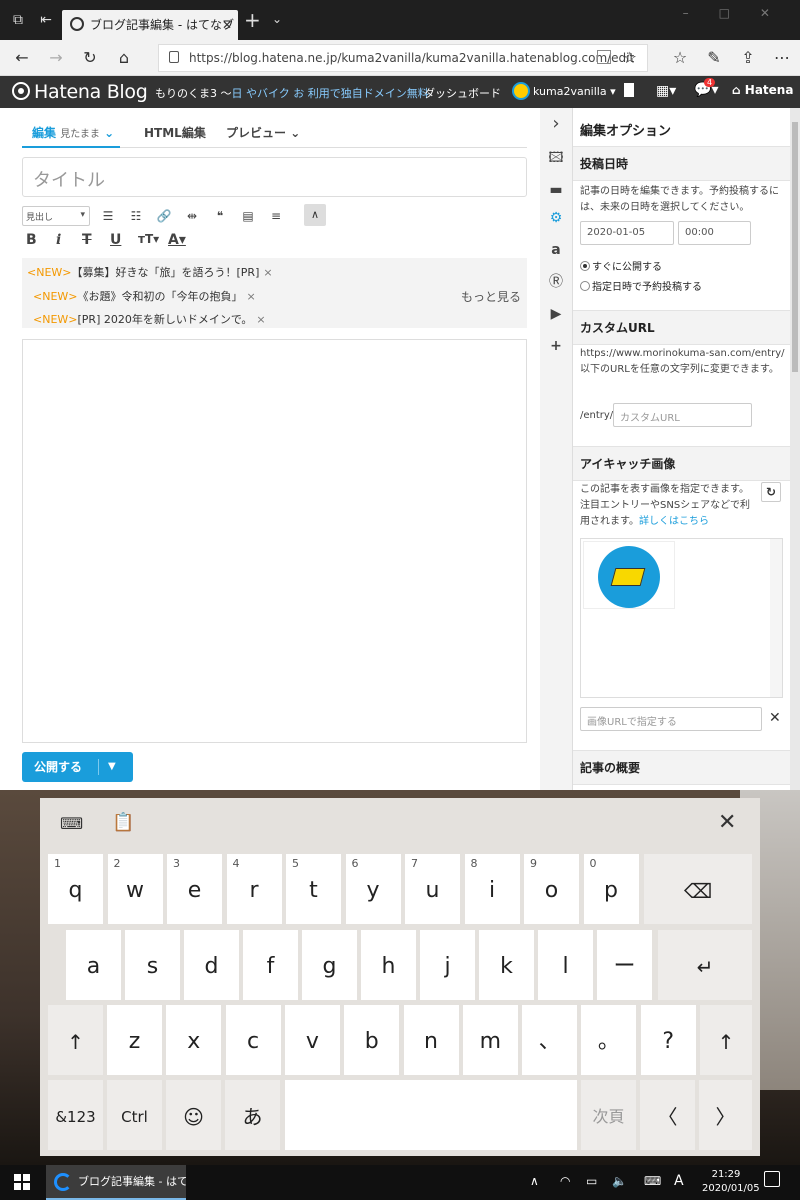  What do you see at coordinates (315, 215) in the screenshot?
I see `collapse-toolbar-icon: ∧` at bounding box center [315, 215].